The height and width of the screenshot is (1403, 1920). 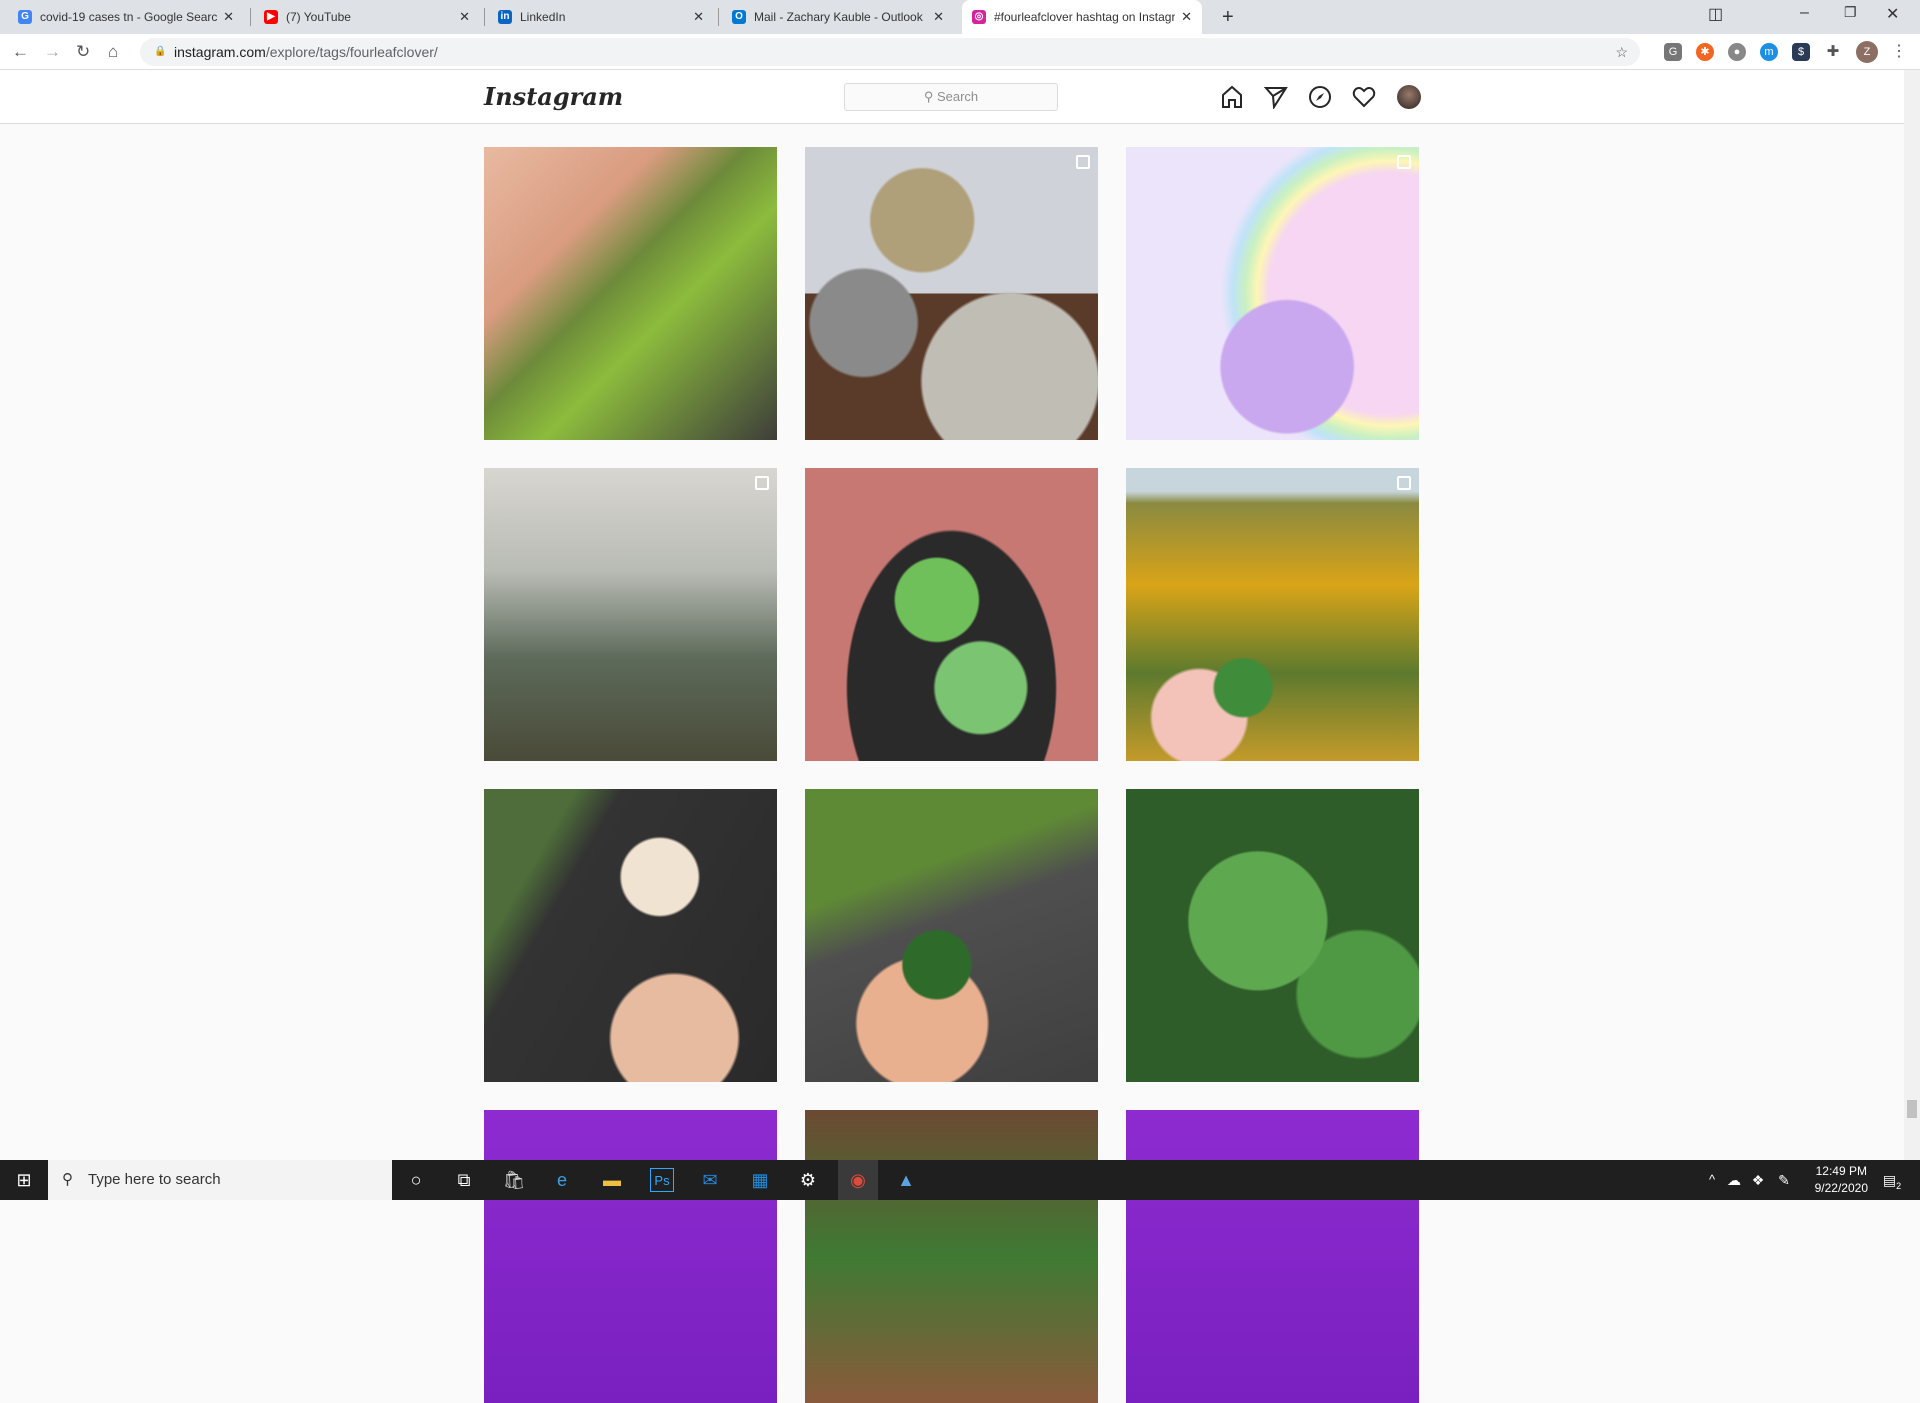 What do you see at coordinates (20, 52) in the screenshot?
I see `back-icon: ←` at bounding box center [20, 52].